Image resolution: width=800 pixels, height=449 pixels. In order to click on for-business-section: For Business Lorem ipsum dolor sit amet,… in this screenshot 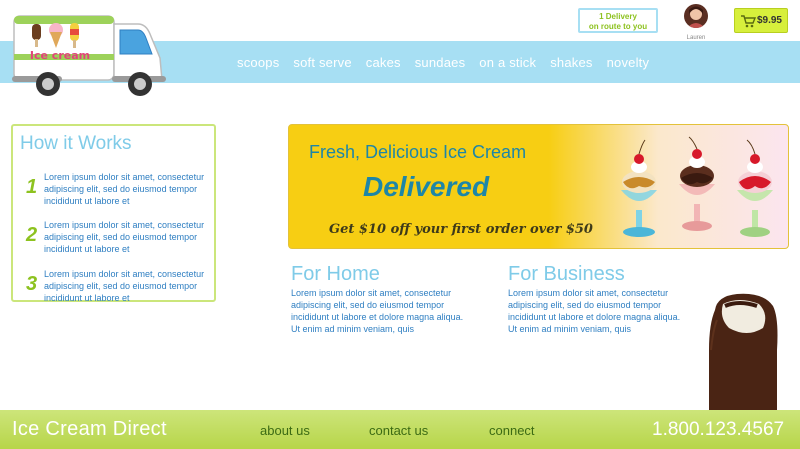, I will do `click(595, 299)`.